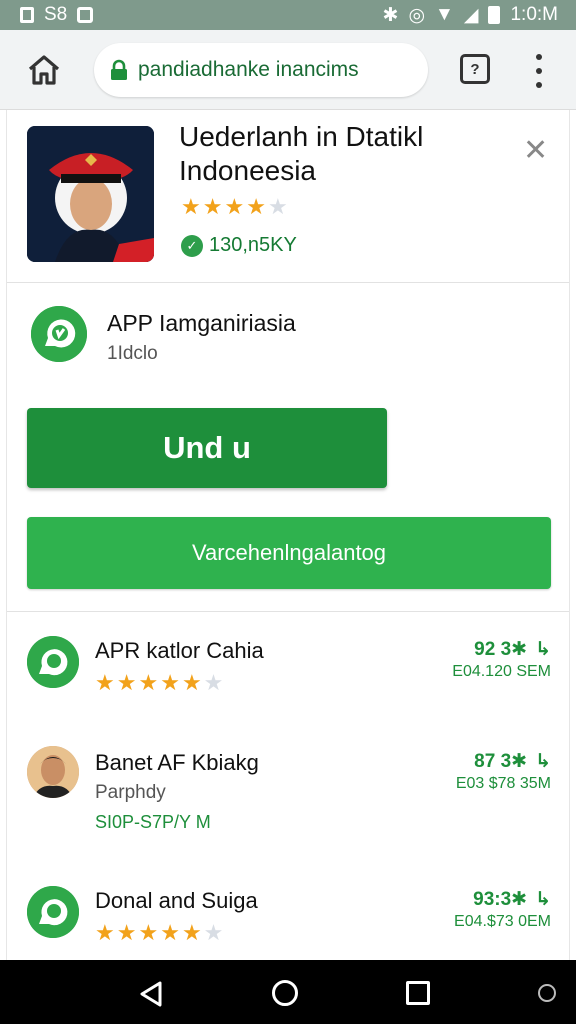  What do you see at coordinates (132, 353) in the screenshot?
I see `app-subtitle: 1Idclo` at bounding box center [132, 353].